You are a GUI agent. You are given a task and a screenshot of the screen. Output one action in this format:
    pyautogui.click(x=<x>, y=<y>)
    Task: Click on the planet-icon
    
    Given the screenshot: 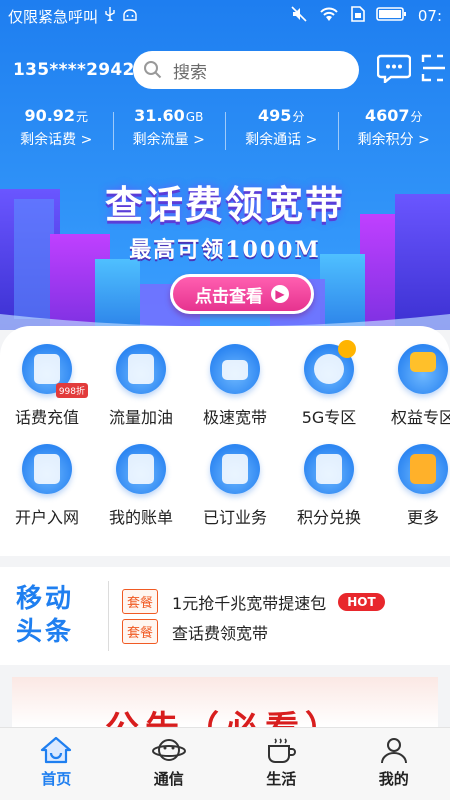 What is the action you would take?
    pyautogui.click(x=168, y=750)
    